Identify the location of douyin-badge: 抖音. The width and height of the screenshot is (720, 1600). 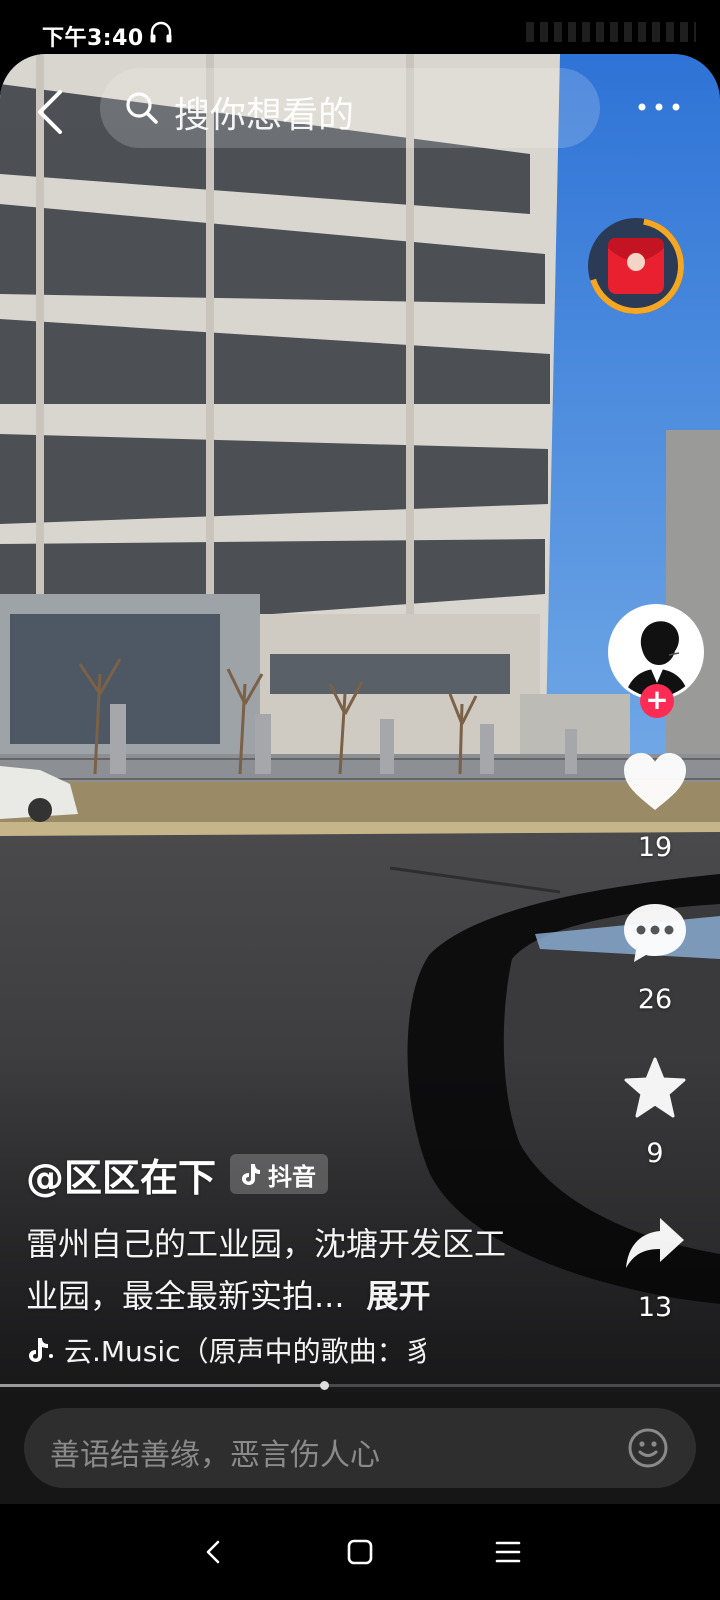
(279, 1174).